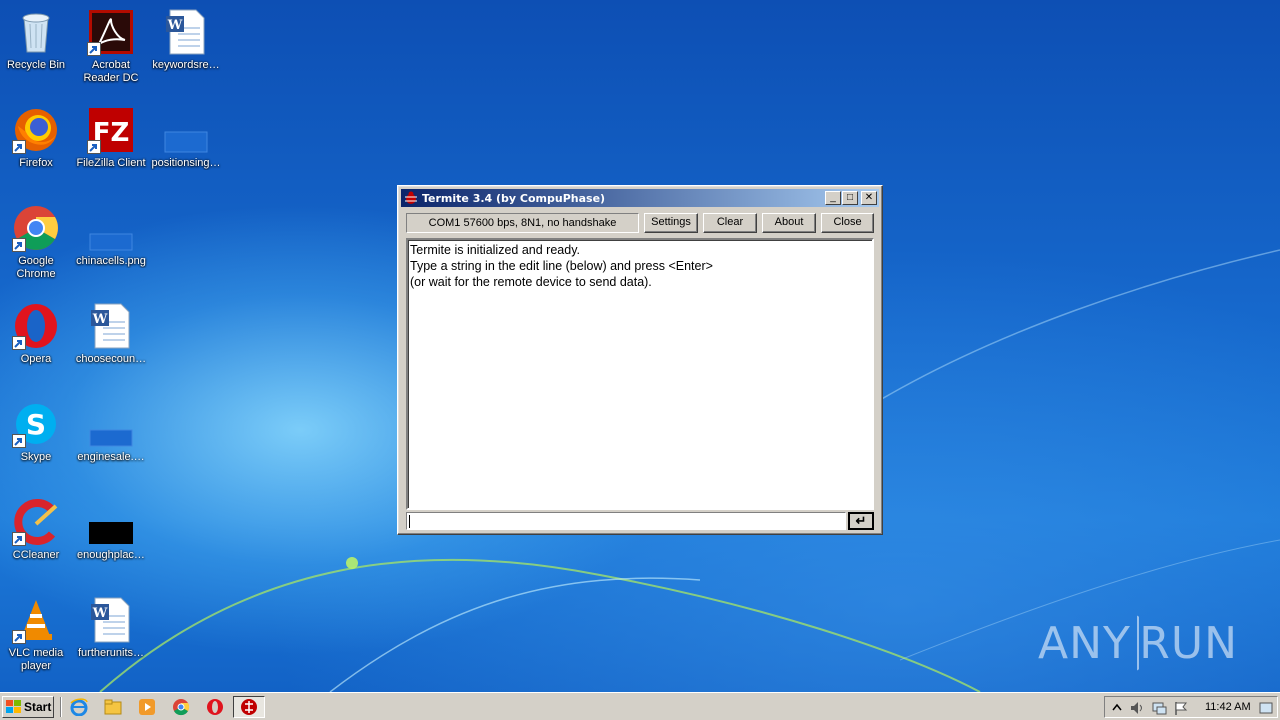 The width and height of the screenshot is (1280, 720). I want to click on desktop-icon-label: Firefox, so click(36, 163).